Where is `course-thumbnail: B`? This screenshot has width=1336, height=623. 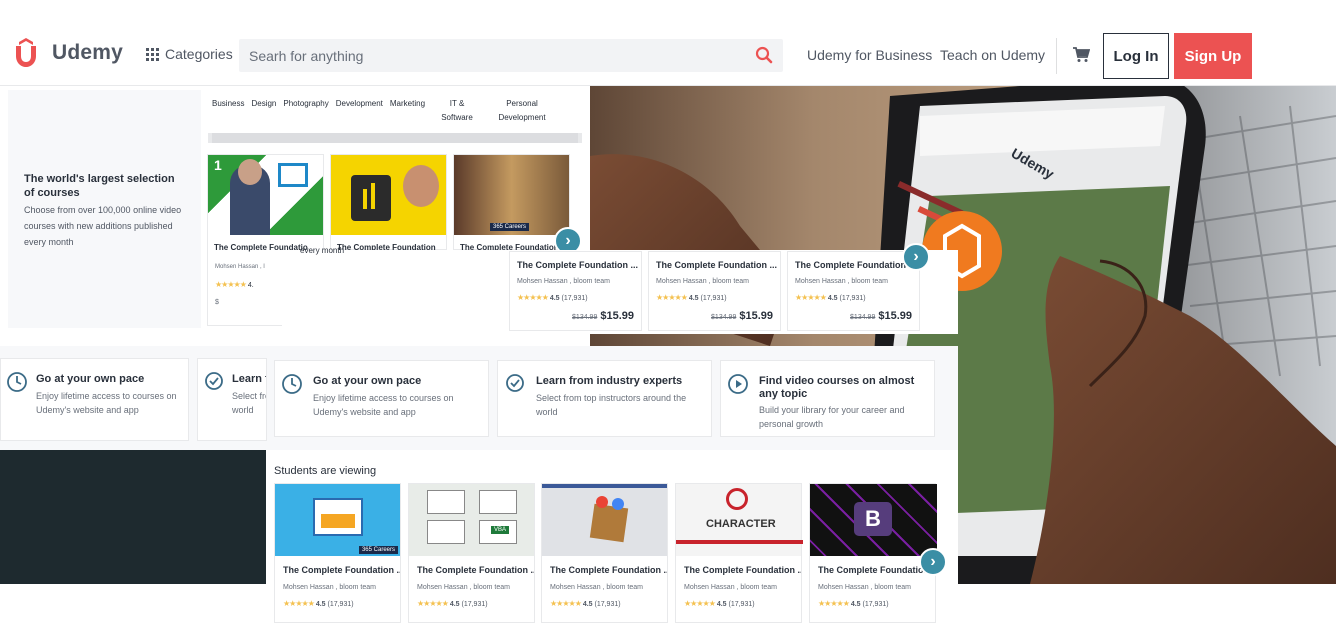 course-thumbnail: B is located at coordinates (873, 520).